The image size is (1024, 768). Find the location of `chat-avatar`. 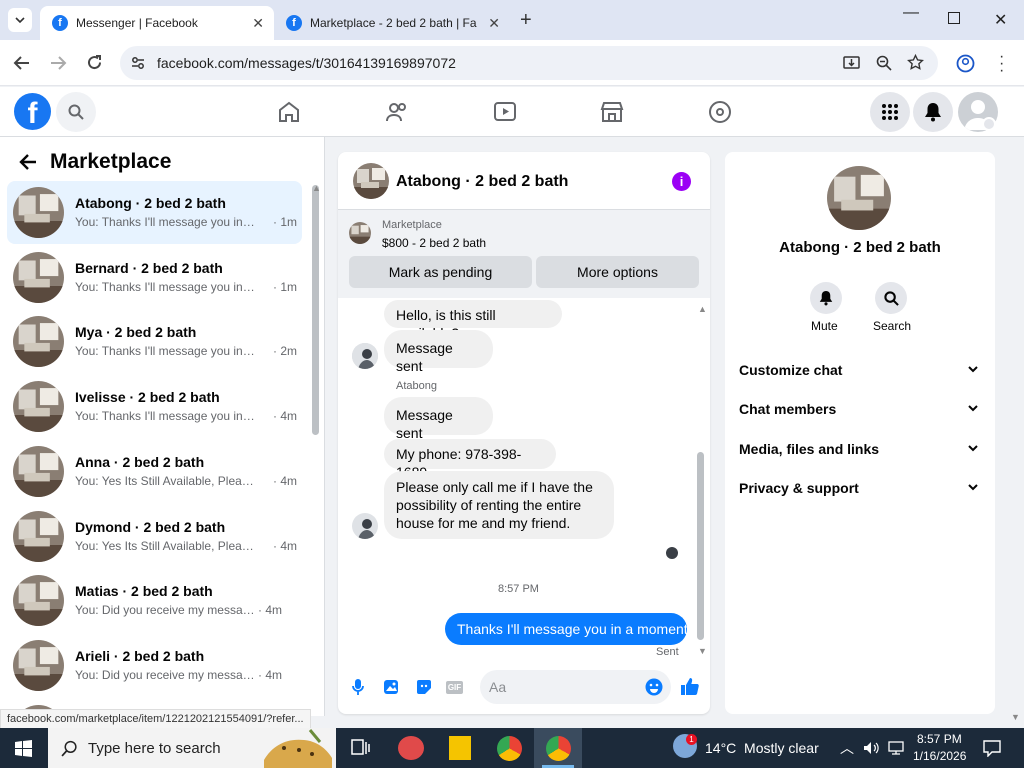

chat-avatar is located at coordinates (371, 181).